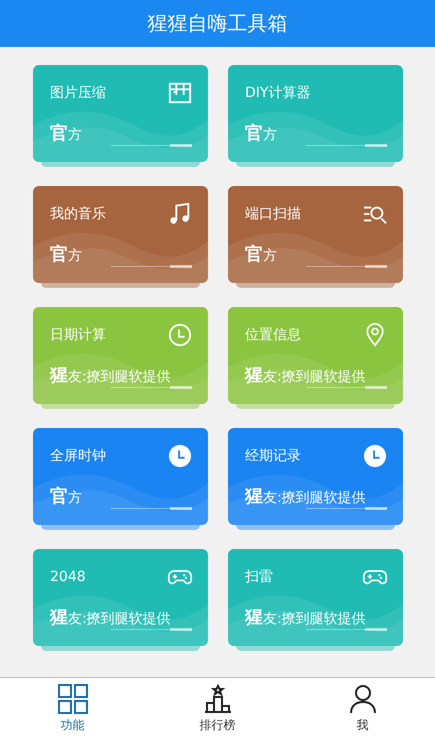 The height and width of the screenshot is (739, 435). I want to click on card-title: 位置信息, so click(273, 335).